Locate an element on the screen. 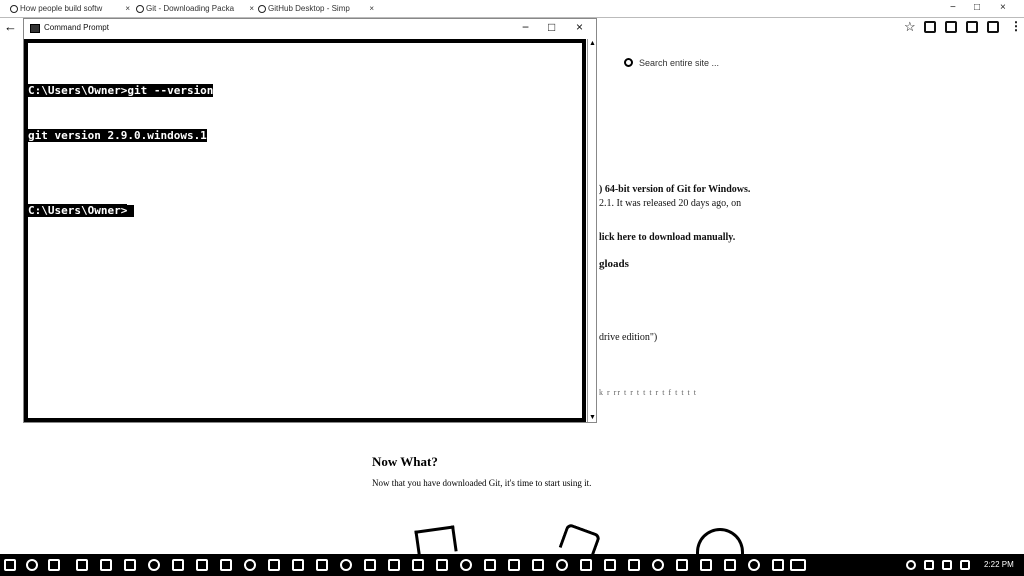 This screenshot has width=1024, height=576. now-what-heading: Now What? is located at coordinates (405, 461).